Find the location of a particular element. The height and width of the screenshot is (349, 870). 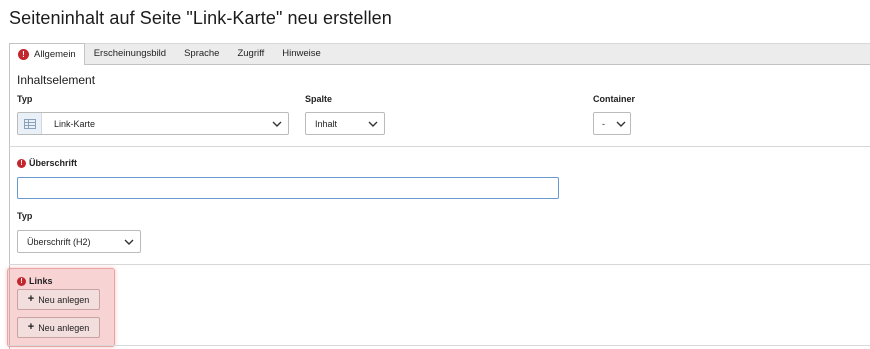

tab-hinweise: Hinweise is located at coordinates (301, 53).